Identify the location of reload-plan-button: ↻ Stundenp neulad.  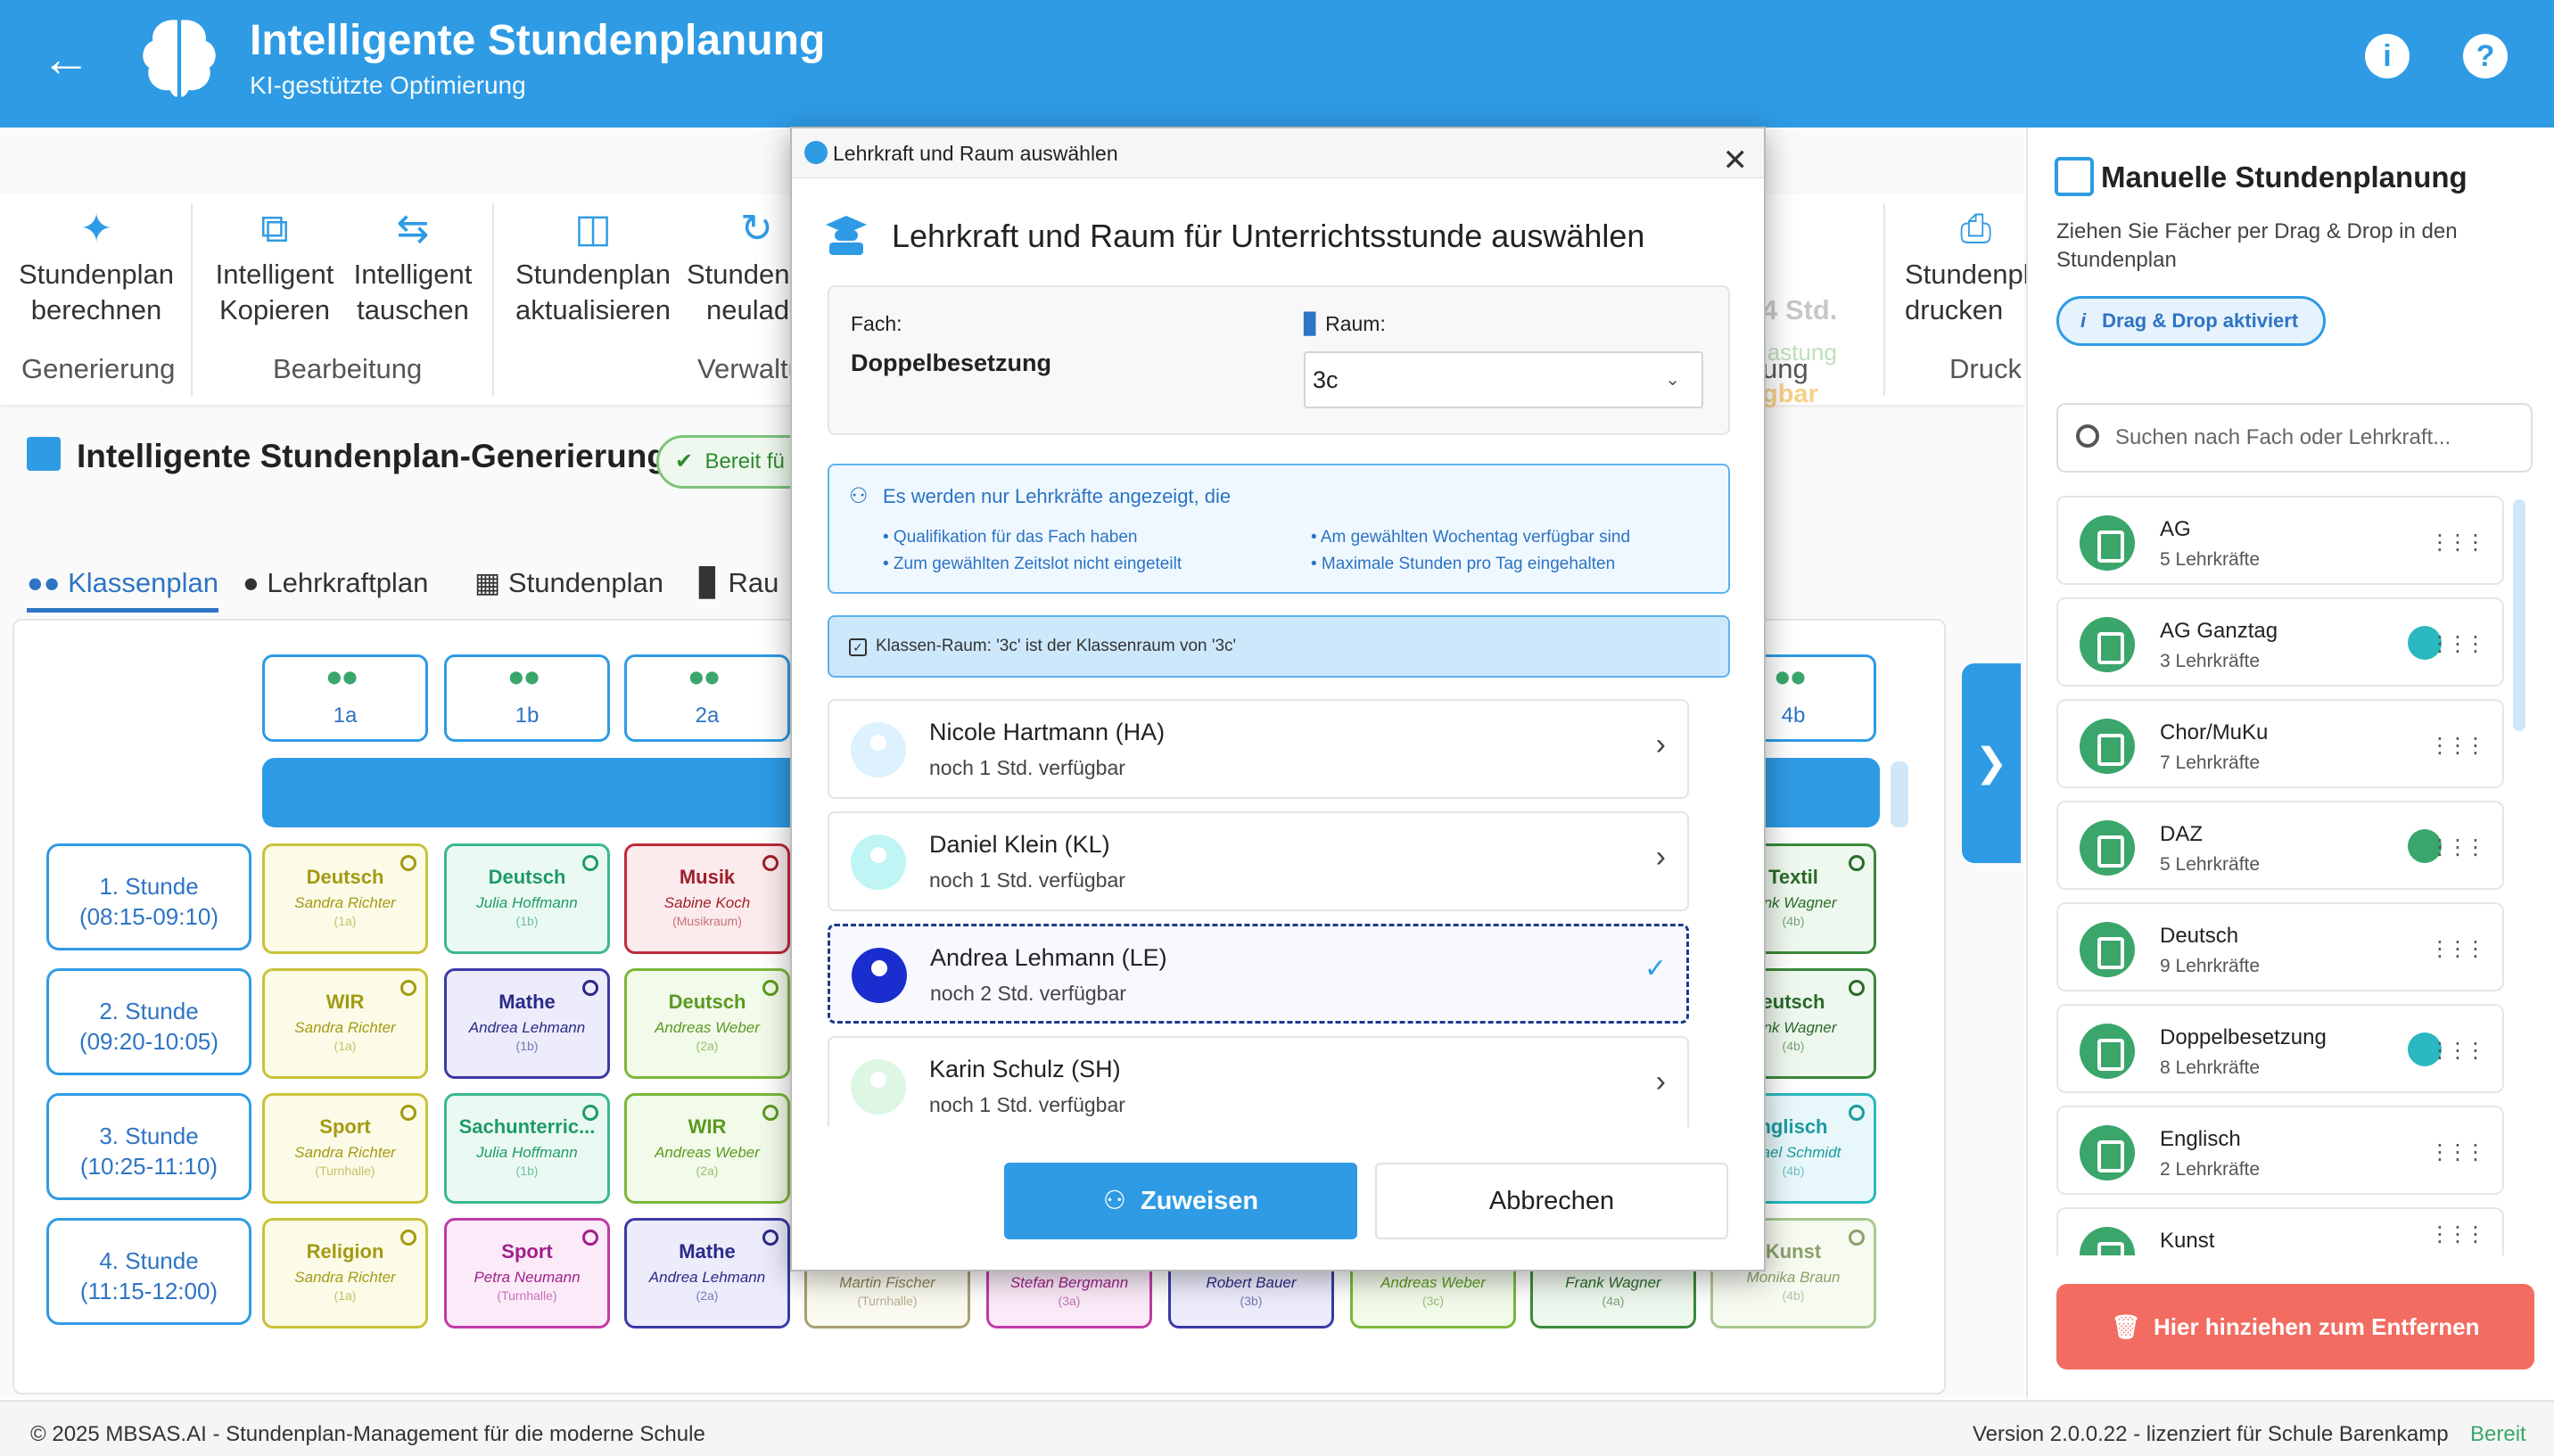
(746, 267).